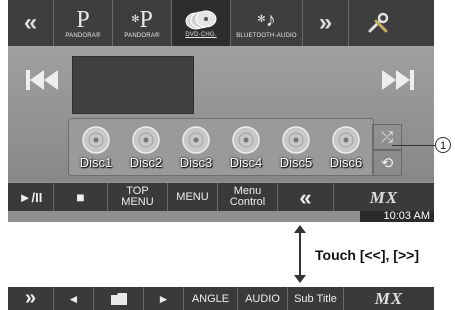 The height and width of the screenshot is (310, 455). Describe the element at coordinates (443, 145) in the screenshot. I see `callout-number: 1` at that location.